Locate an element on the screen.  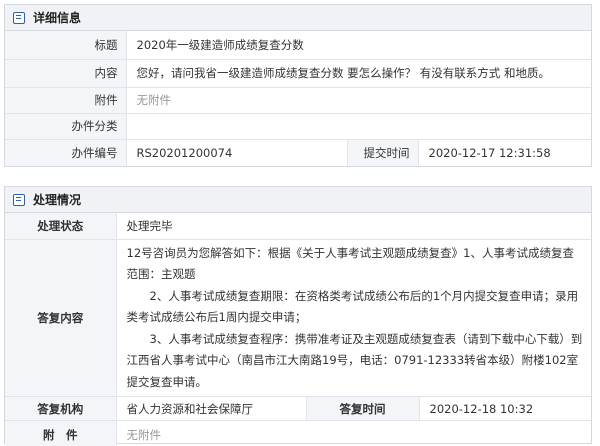
category-row: 办件分类 is located at coordinates (298, 126).